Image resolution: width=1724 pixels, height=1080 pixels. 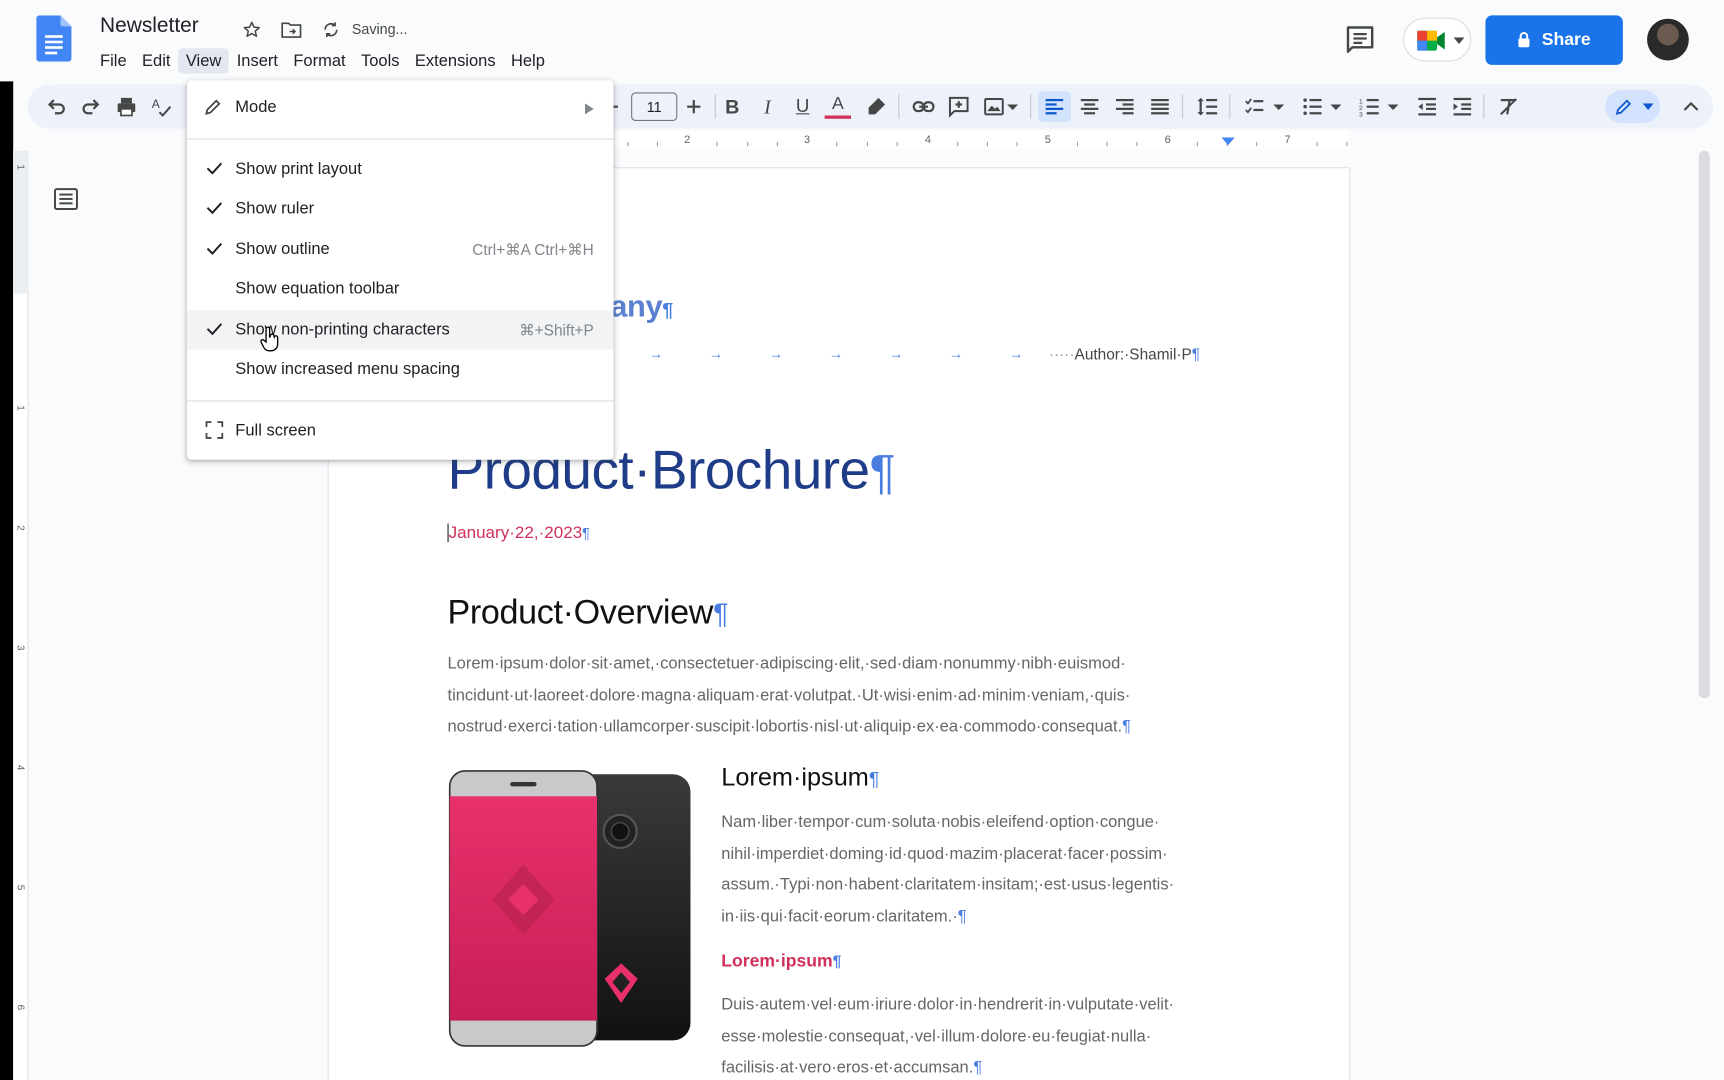 I want to click on tab-arrows: → → → → → → →, so click(x=836, y=353).